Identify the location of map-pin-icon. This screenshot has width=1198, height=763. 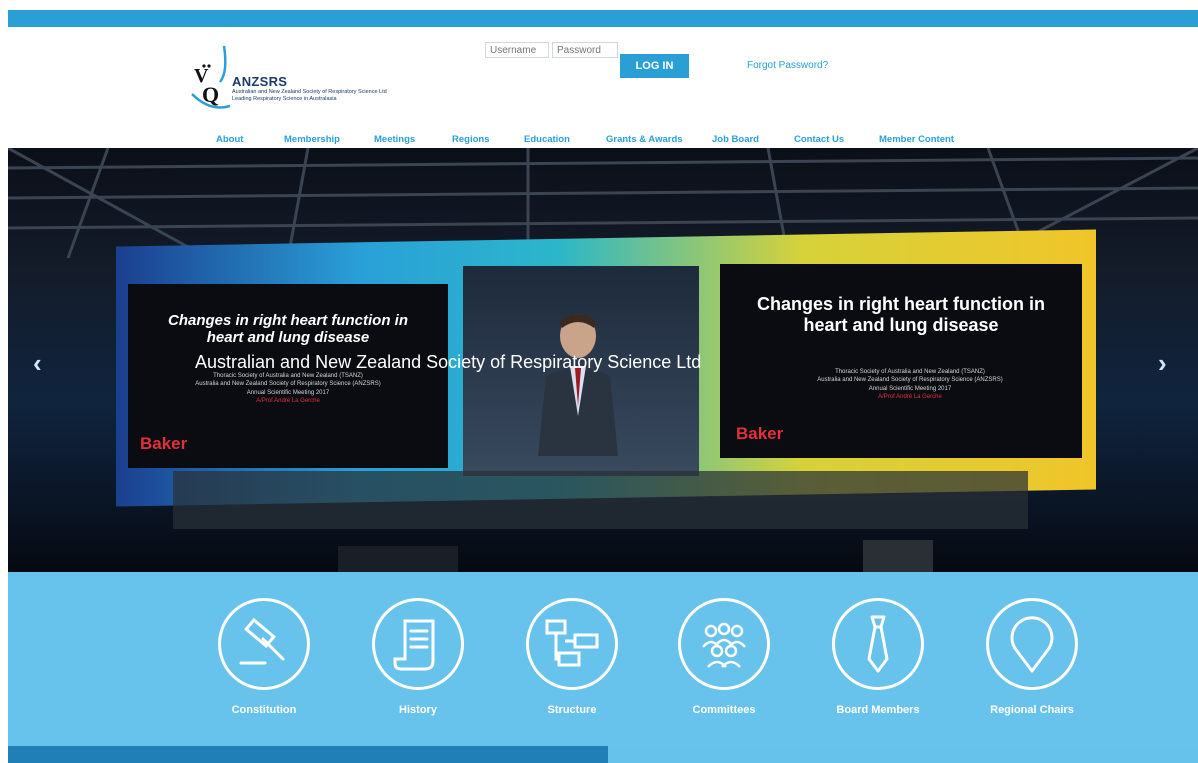
(1032, 644).